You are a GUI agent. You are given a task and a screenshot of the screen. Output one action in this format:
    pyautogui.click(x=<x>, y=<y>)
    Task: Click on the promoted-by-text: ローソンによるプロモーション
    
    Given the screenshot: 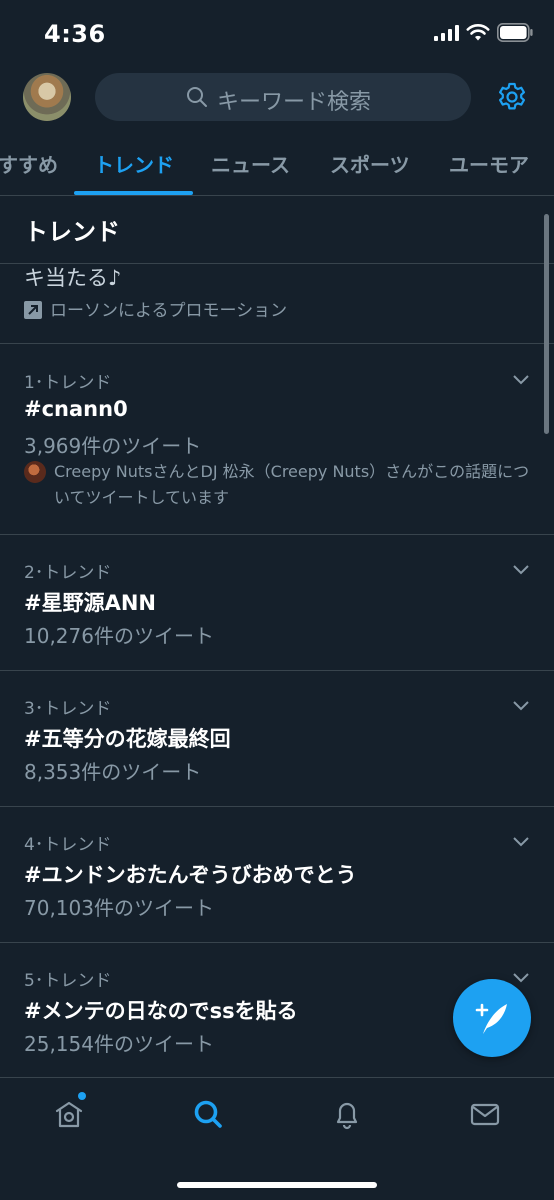 What is the action you would take?
    pyautogui.click(x=169, y=311)
    